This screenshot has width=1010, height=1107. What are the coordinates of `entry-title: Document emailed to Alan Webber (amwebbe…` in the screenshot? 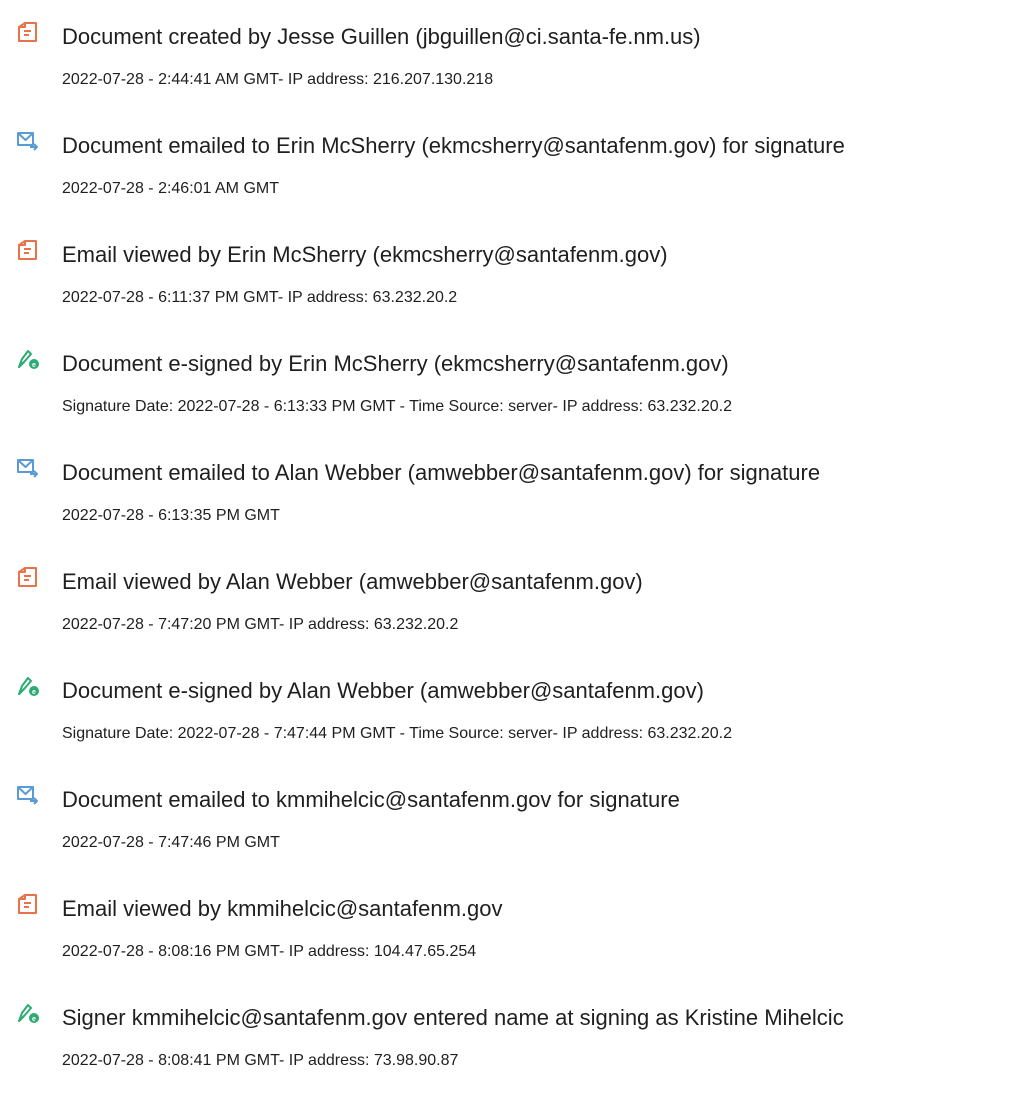 It's located at (441, 472).